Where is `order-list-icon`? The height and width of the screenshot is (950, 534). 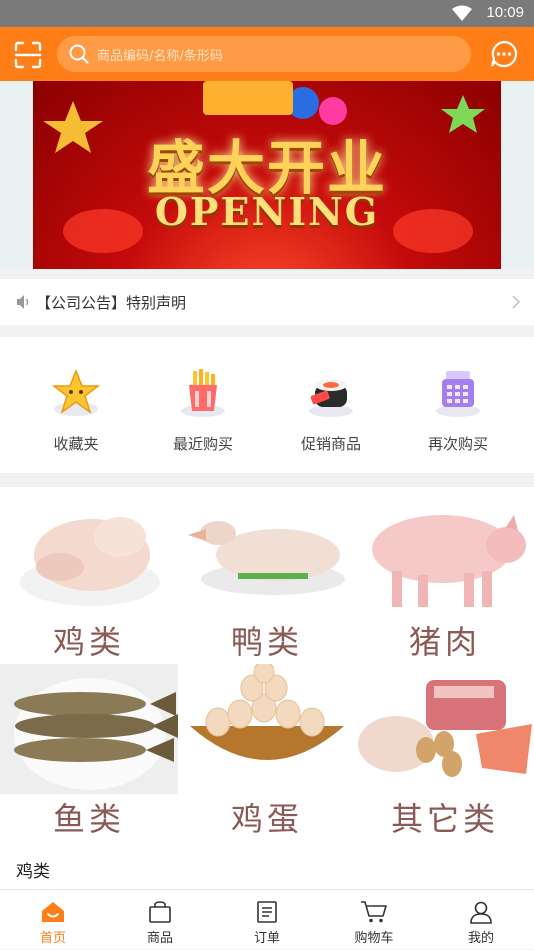
order-list-icon is located at coordinates (267, 912).